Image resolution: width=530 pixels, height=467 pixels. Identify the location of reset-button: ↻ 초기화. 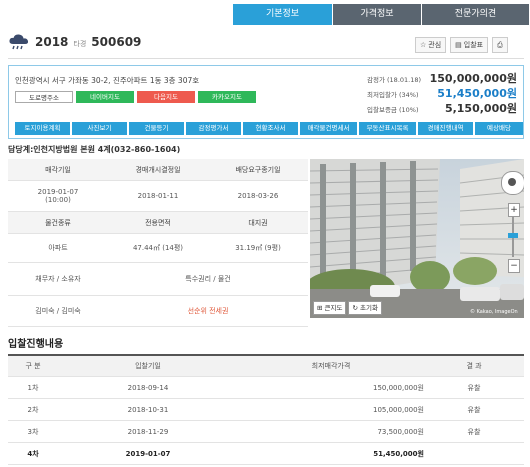
(365, 308).